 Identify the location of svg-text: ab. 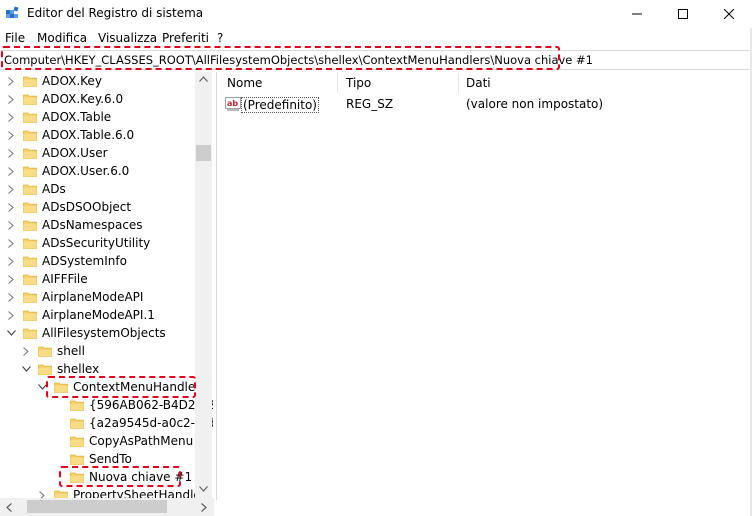
(232, 103).